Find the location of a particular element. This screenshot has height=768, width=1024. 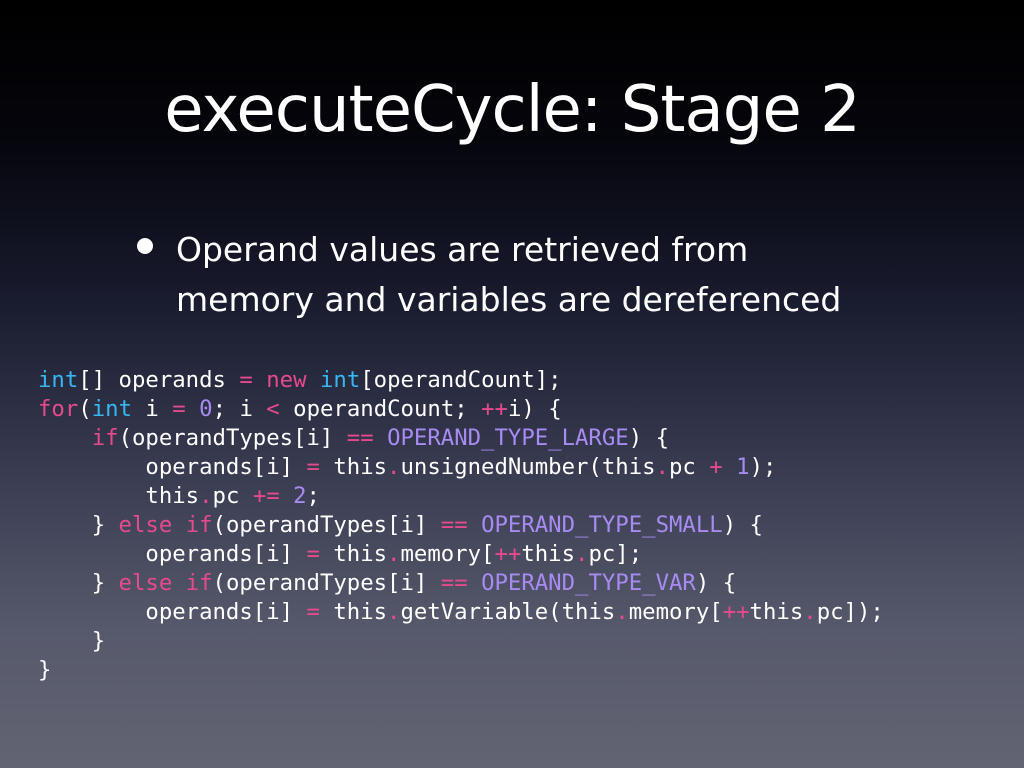

code-number-token: 0 is located at coordinates (206, 409).